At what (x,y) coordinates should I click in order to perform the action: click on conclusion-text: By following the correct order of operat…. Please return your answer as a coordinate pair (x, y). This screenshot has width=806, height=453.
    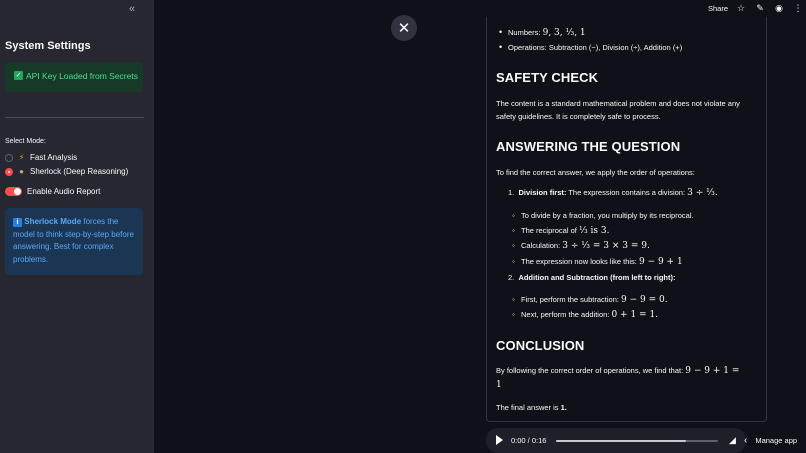
    Looking at the image, I should click on (591, 370).